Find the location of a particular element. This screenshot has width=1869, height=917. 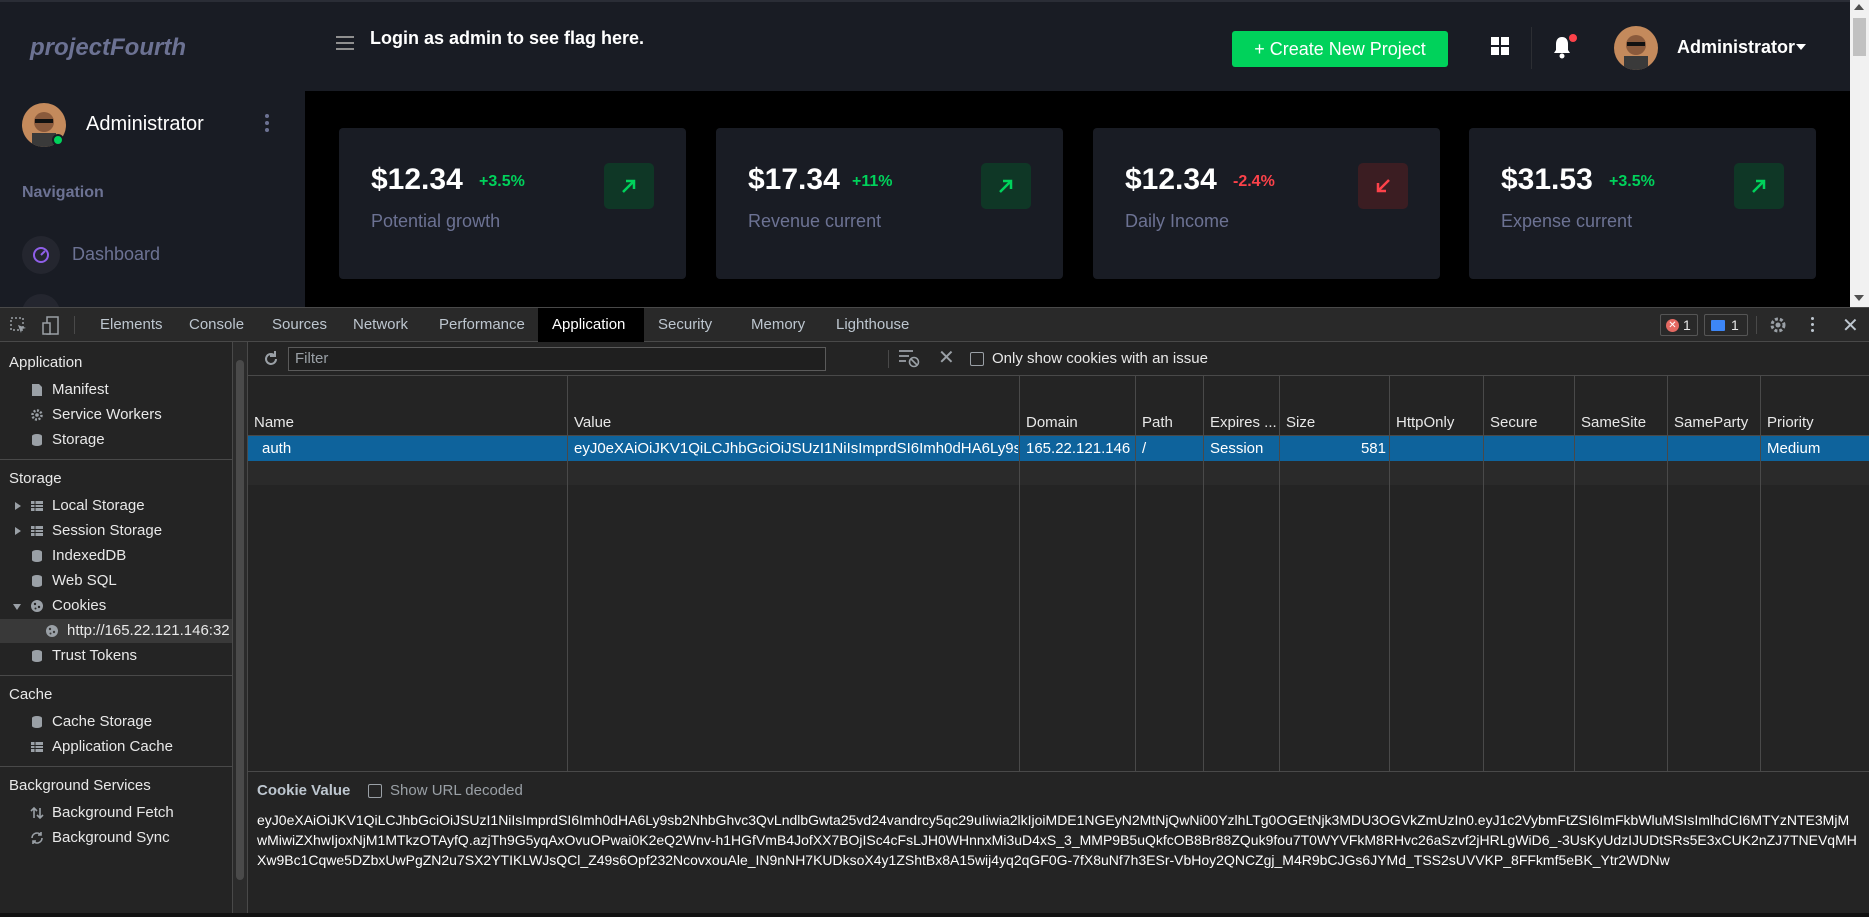

brand-logo: projectFourth is located at coordinates (108, 48).